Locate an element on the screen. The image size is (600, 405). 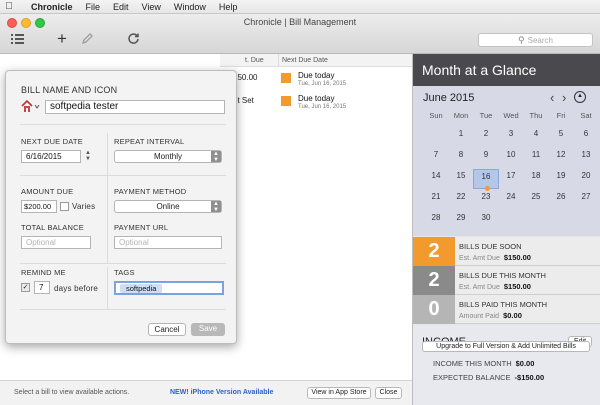
calendar-day: 3 is located at coordinates (511, 137).